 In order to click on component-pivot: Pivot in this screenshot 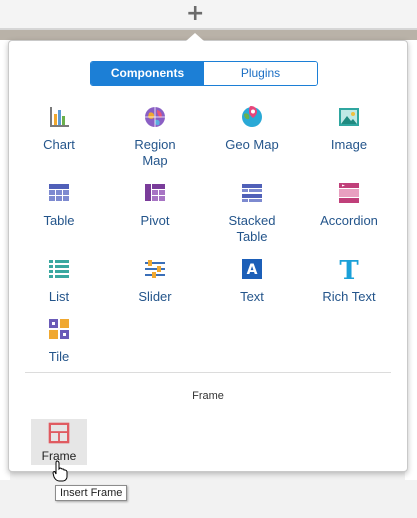, I will do `click(155, 205)`.